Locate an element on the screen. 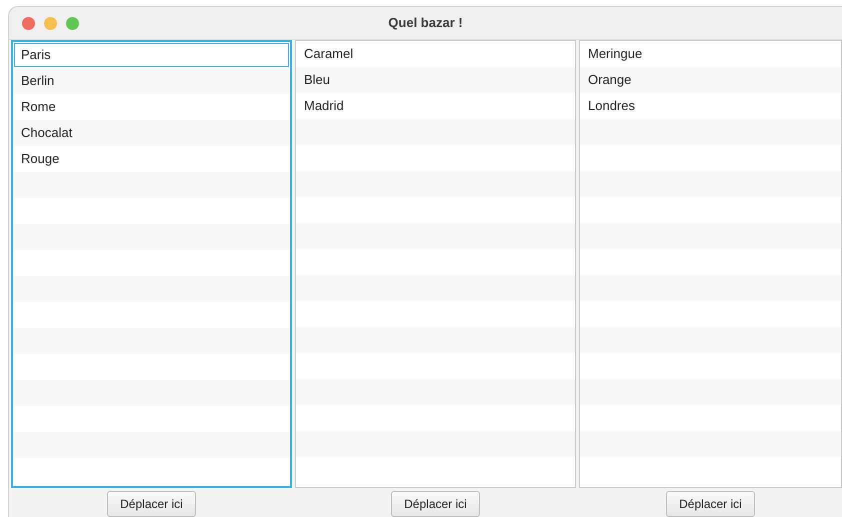  minimize-button is located at coordinates (50, 23).